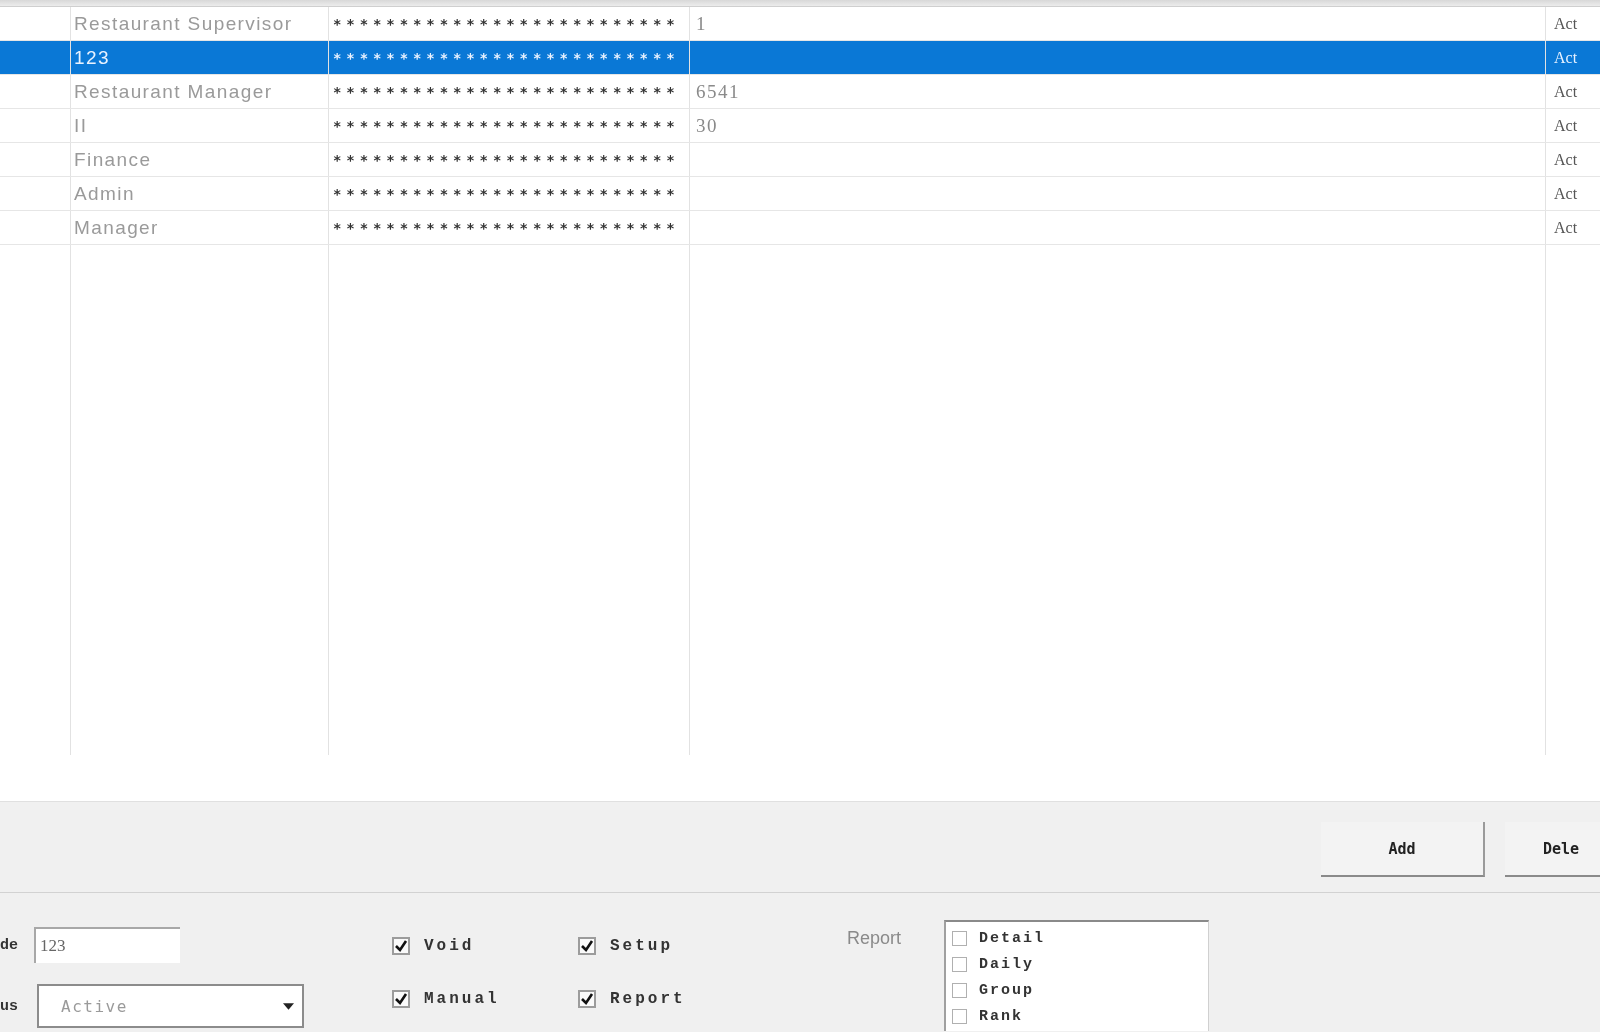 This screenshot has width=1600, height=1032. Describe the element at coordinates (1006, 990) in the screenshot. I see `checkbox-label: Group` at that location.